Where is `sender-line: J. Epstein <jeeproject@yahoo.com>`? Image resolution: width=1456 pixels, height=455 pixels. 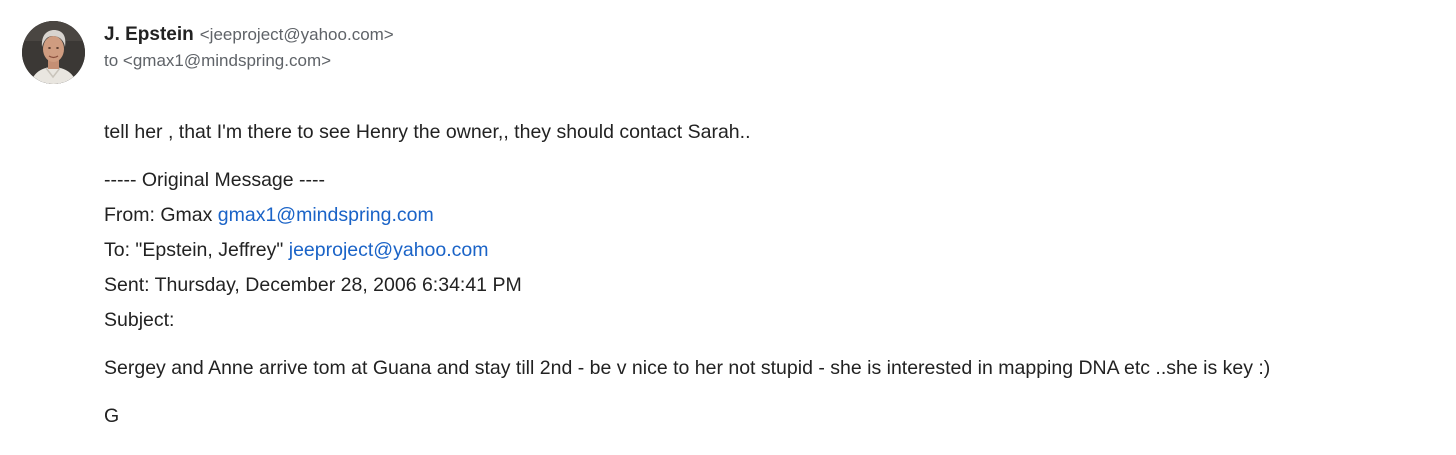
sender-line: J. Epstein <jeeproject@yahoo.com> is located at coordinates (249, 35).